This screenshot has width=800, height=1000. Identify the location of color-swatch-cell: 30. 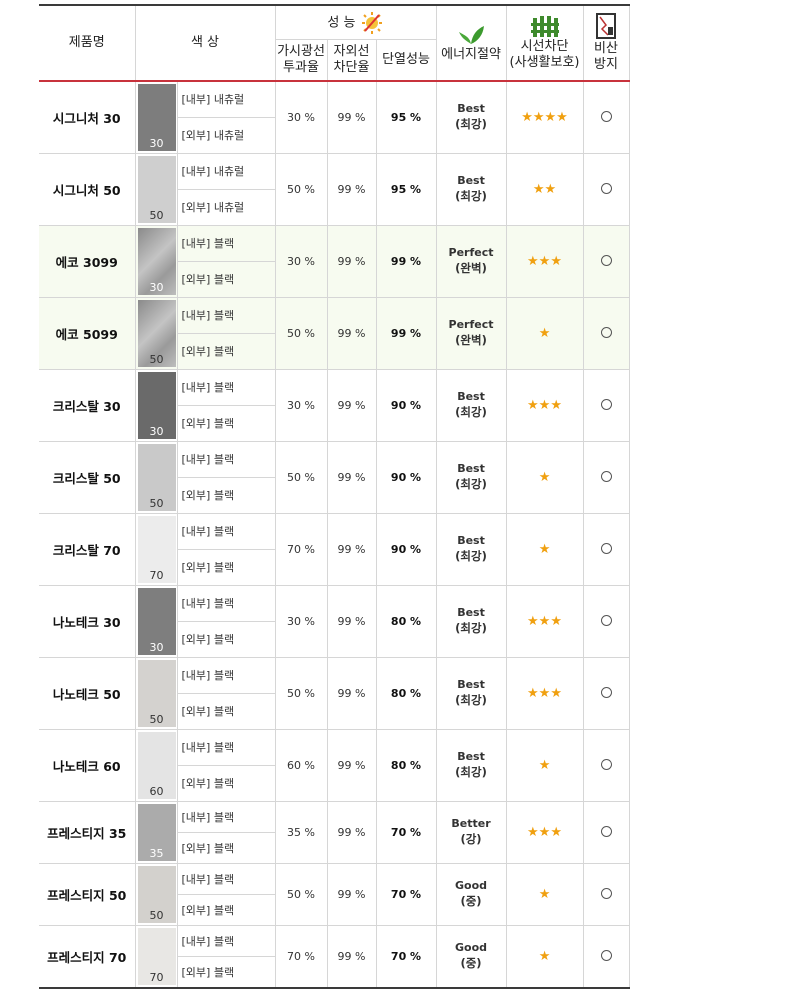
(156, 261).